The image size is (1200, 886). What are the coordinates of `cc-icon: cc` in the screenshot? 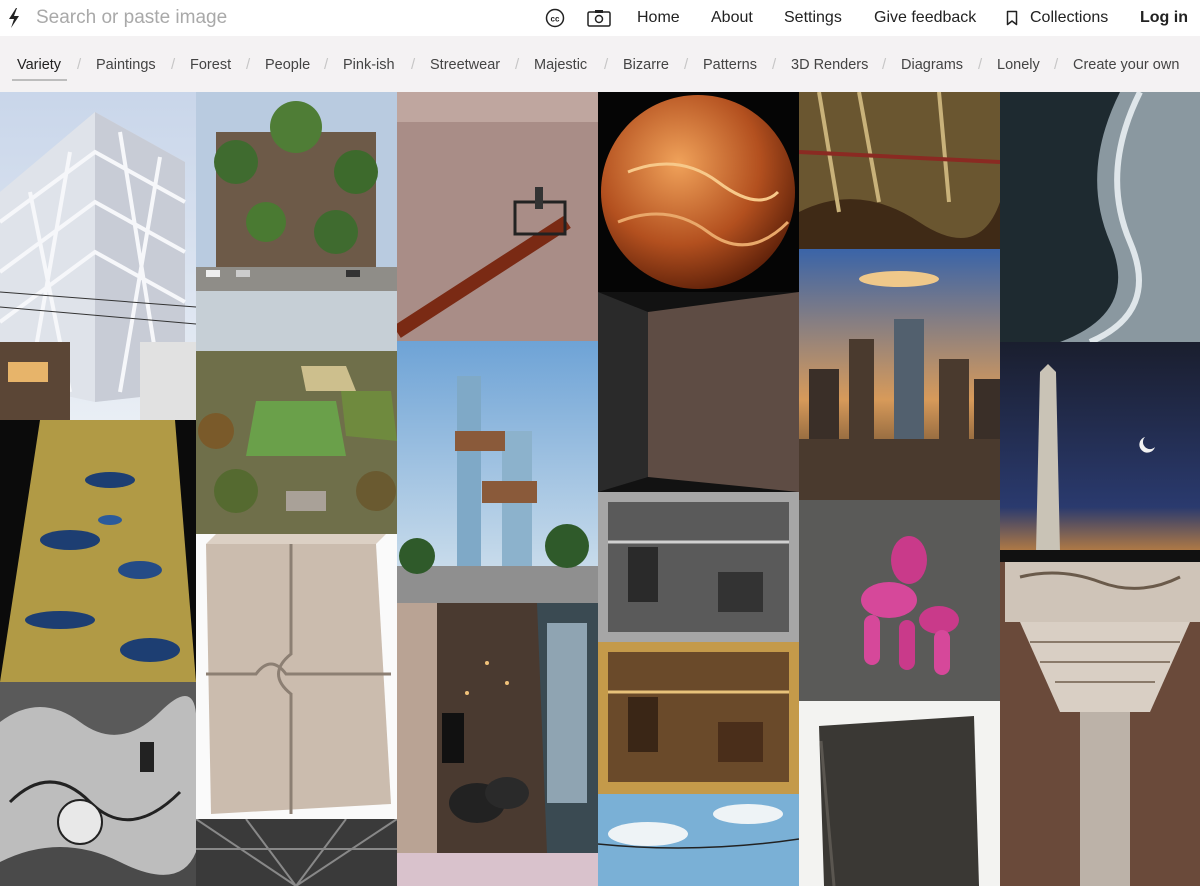 It's located at (555, 18).